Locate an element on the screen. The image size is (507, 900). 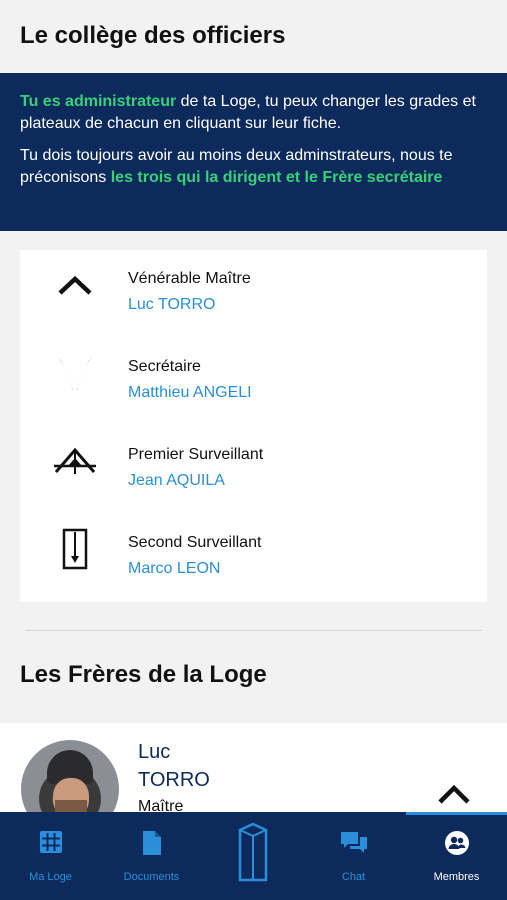
officer-name-link: Luc TORRO is located at coordinates (171, 305).